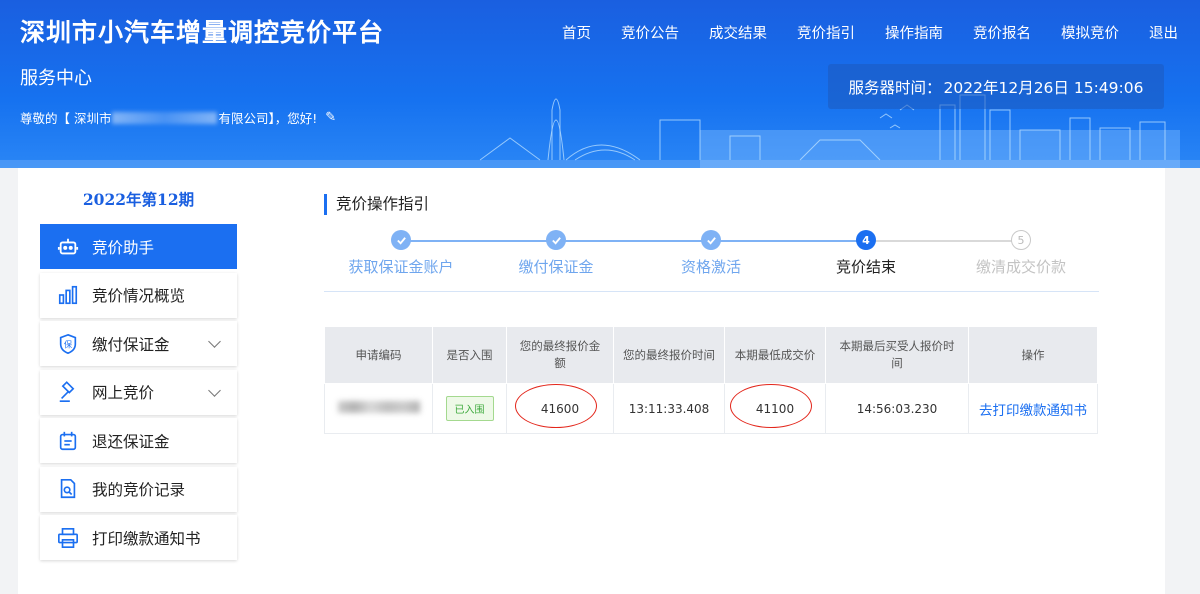  I want to click on sidebar-item-print-notice: 打印缴款通知书, so click(138, 537).